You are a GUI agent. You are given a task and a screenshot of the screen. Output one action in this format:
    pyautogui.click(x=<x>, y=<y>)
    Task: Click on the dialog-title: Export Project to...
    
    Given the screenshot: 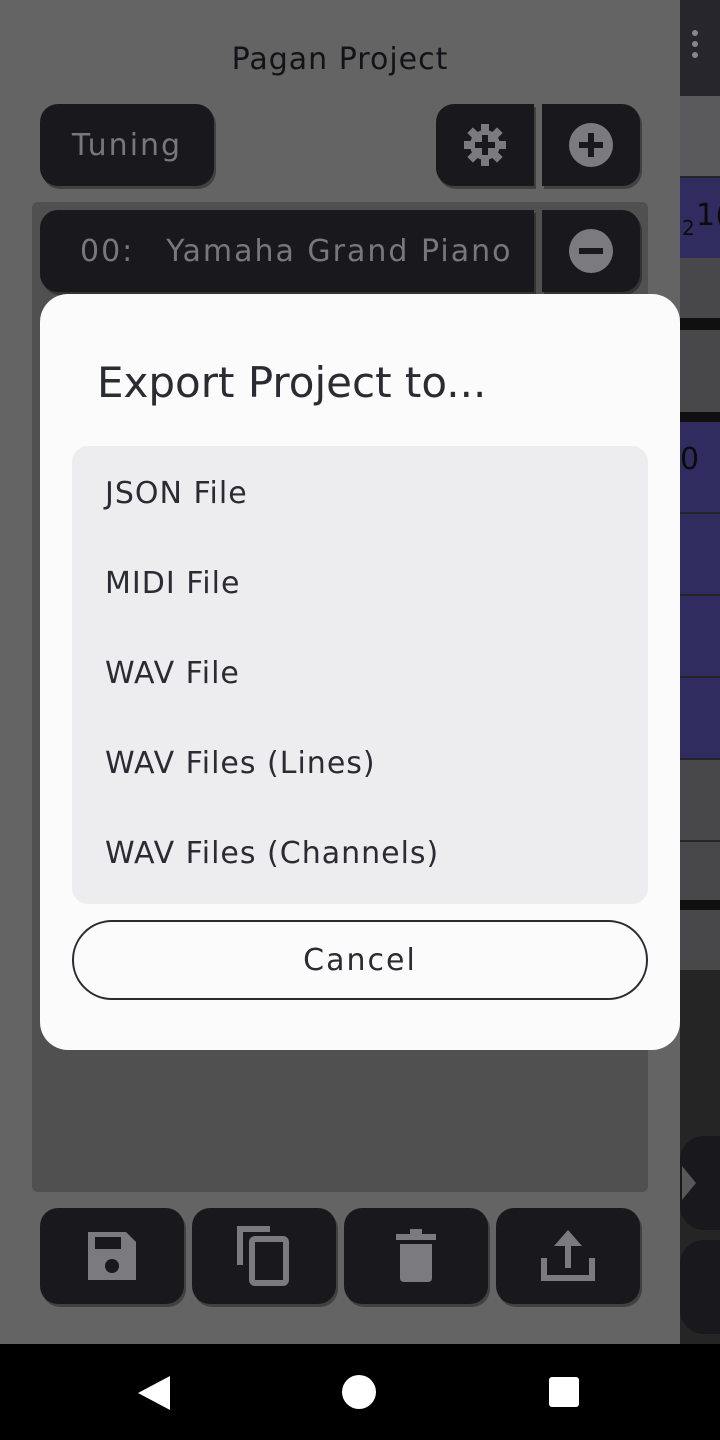 What is the action you would take?
    pyautogui.click(x=292, y=382)
    